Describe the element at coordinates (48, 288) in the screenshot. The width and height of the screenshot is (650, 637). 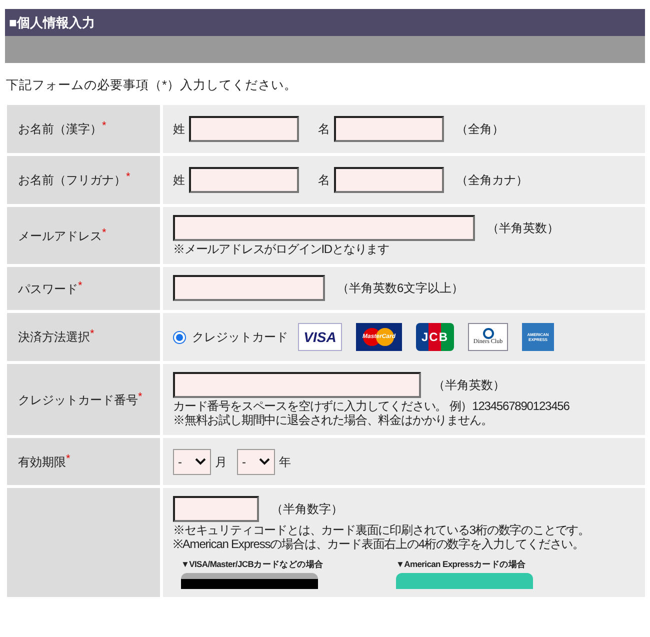
I see `field-label: パスワード` at that location.